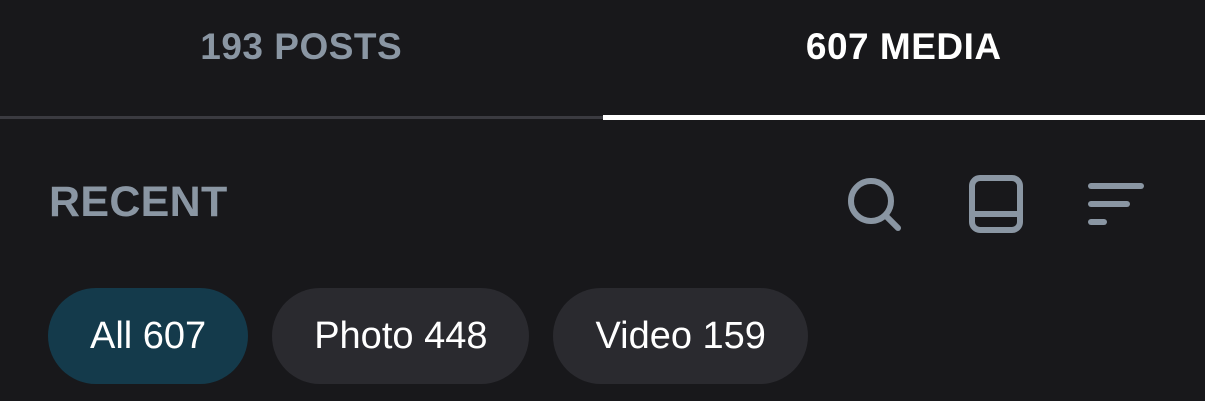 Image resolution: width=1205 pixels, height=401 pixels. I want to click on sort-button, so click(1116, 204).